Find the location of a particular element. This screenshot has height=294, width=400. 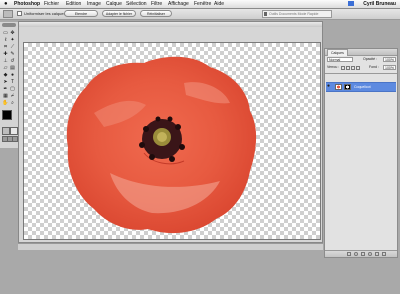

eraser-tool-icon: ▱ is located at coordinates (5, 68).